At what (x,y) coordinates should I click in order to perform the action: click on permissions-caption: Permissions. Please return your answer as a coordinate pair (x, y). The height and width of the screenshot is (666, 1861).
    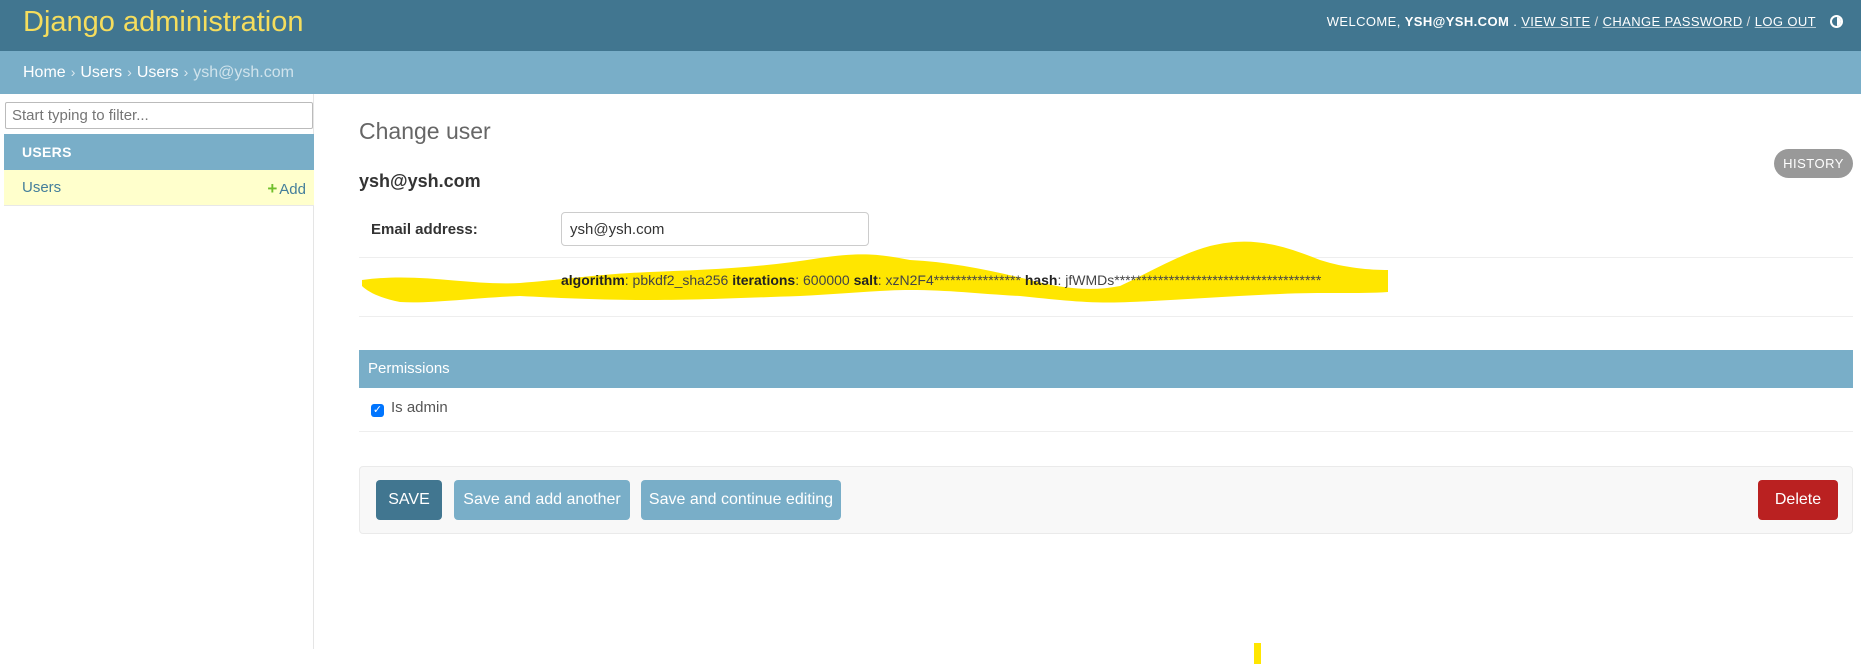
    Looking at the image, I should click on (1106, 369).